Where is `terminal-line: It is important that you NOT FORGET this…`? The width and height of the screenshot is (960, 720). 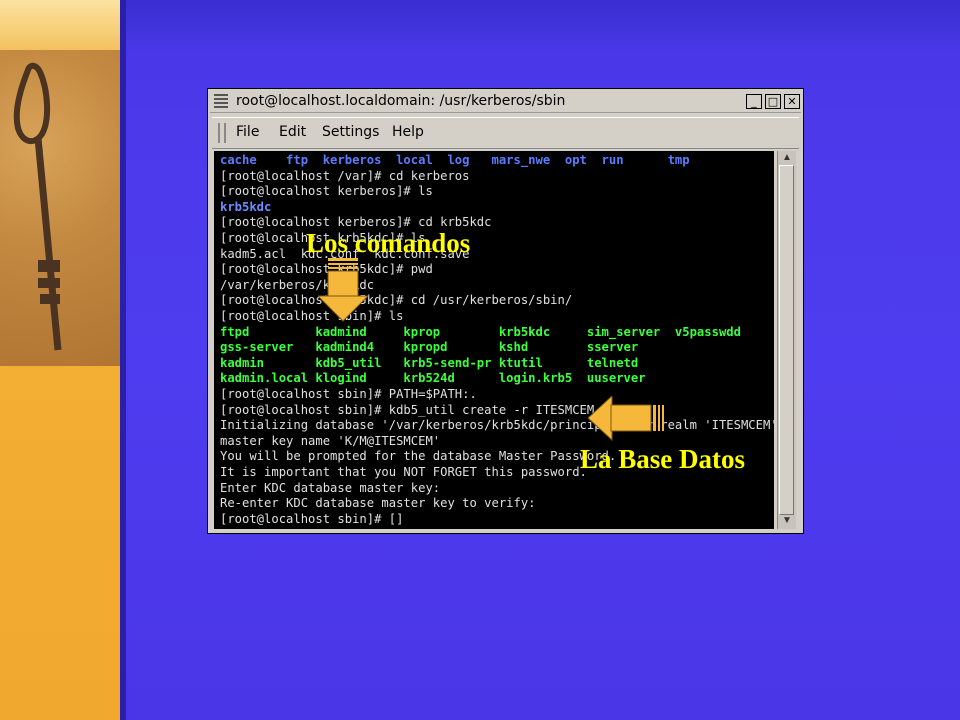
terminal-line: It is important that you NOT FORGET this… is located at coordinates (403, 472).